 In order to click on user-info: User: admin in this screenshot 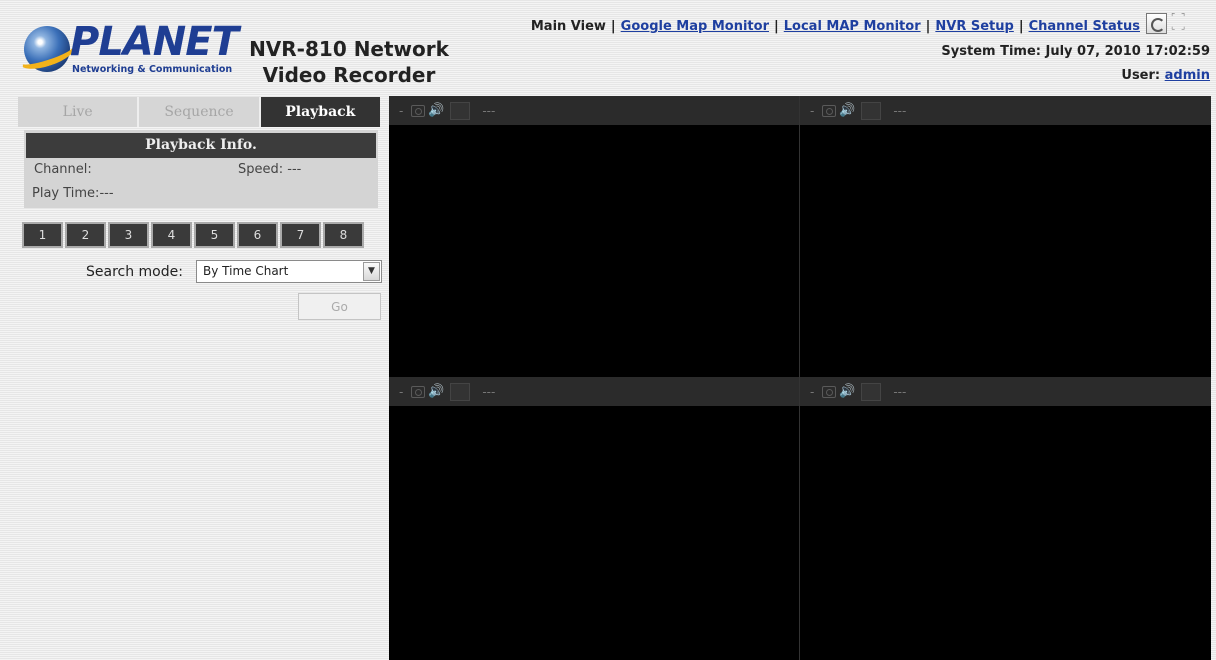, I will do `click(1165, 75)`.